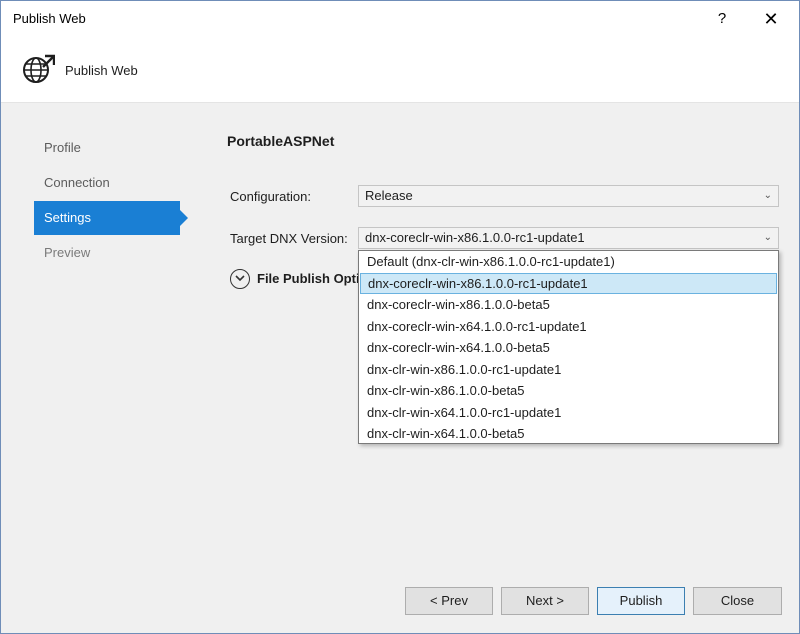  I want to click on title-bar: Publish Web ? ✕, so click(400, 19).